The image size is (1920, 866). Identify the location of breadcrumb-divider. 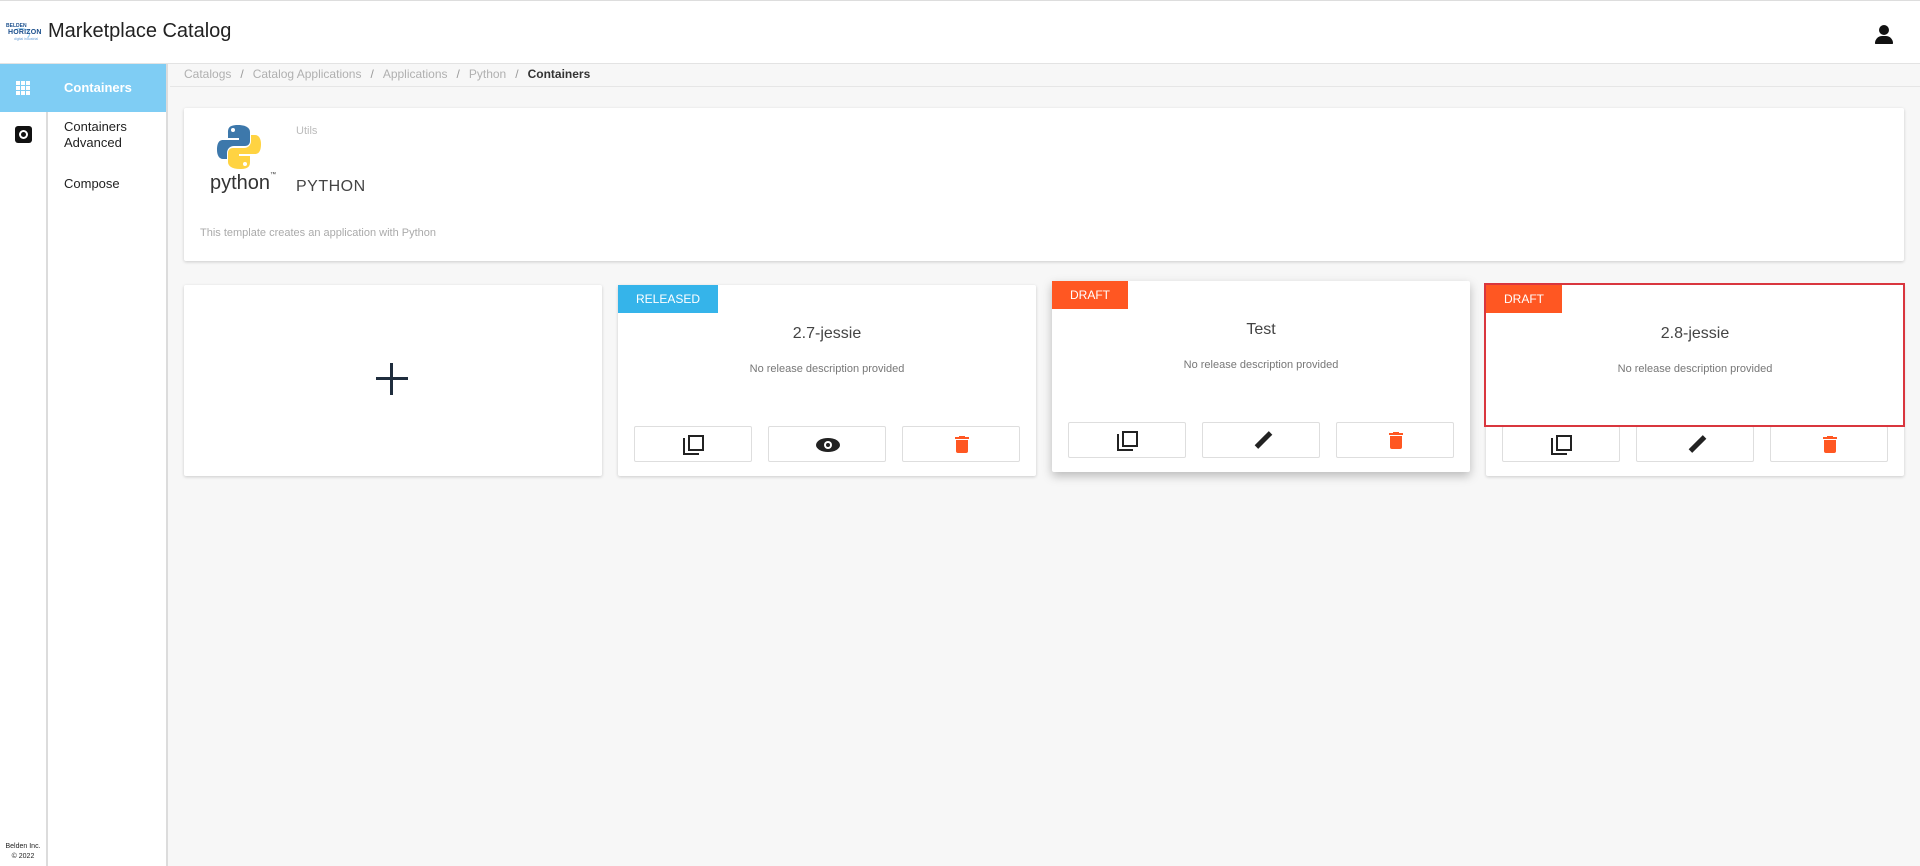
(1045, 86).